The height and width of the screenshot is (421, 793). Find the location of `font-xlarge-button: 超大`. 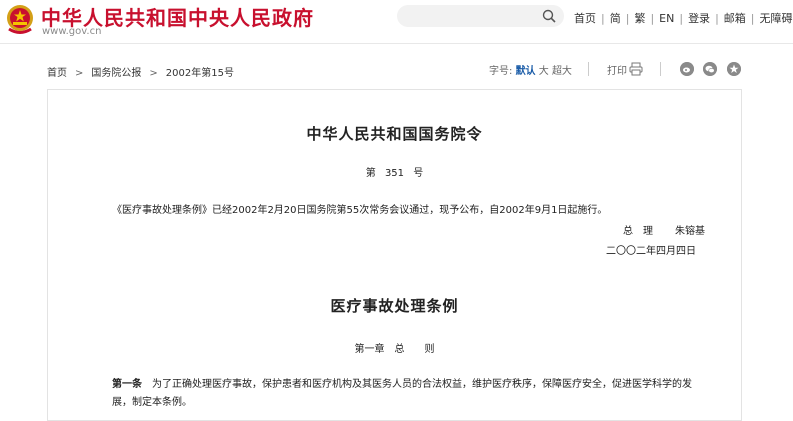

font-xlarge-button: 超大 is located at coordinates (562, 71).